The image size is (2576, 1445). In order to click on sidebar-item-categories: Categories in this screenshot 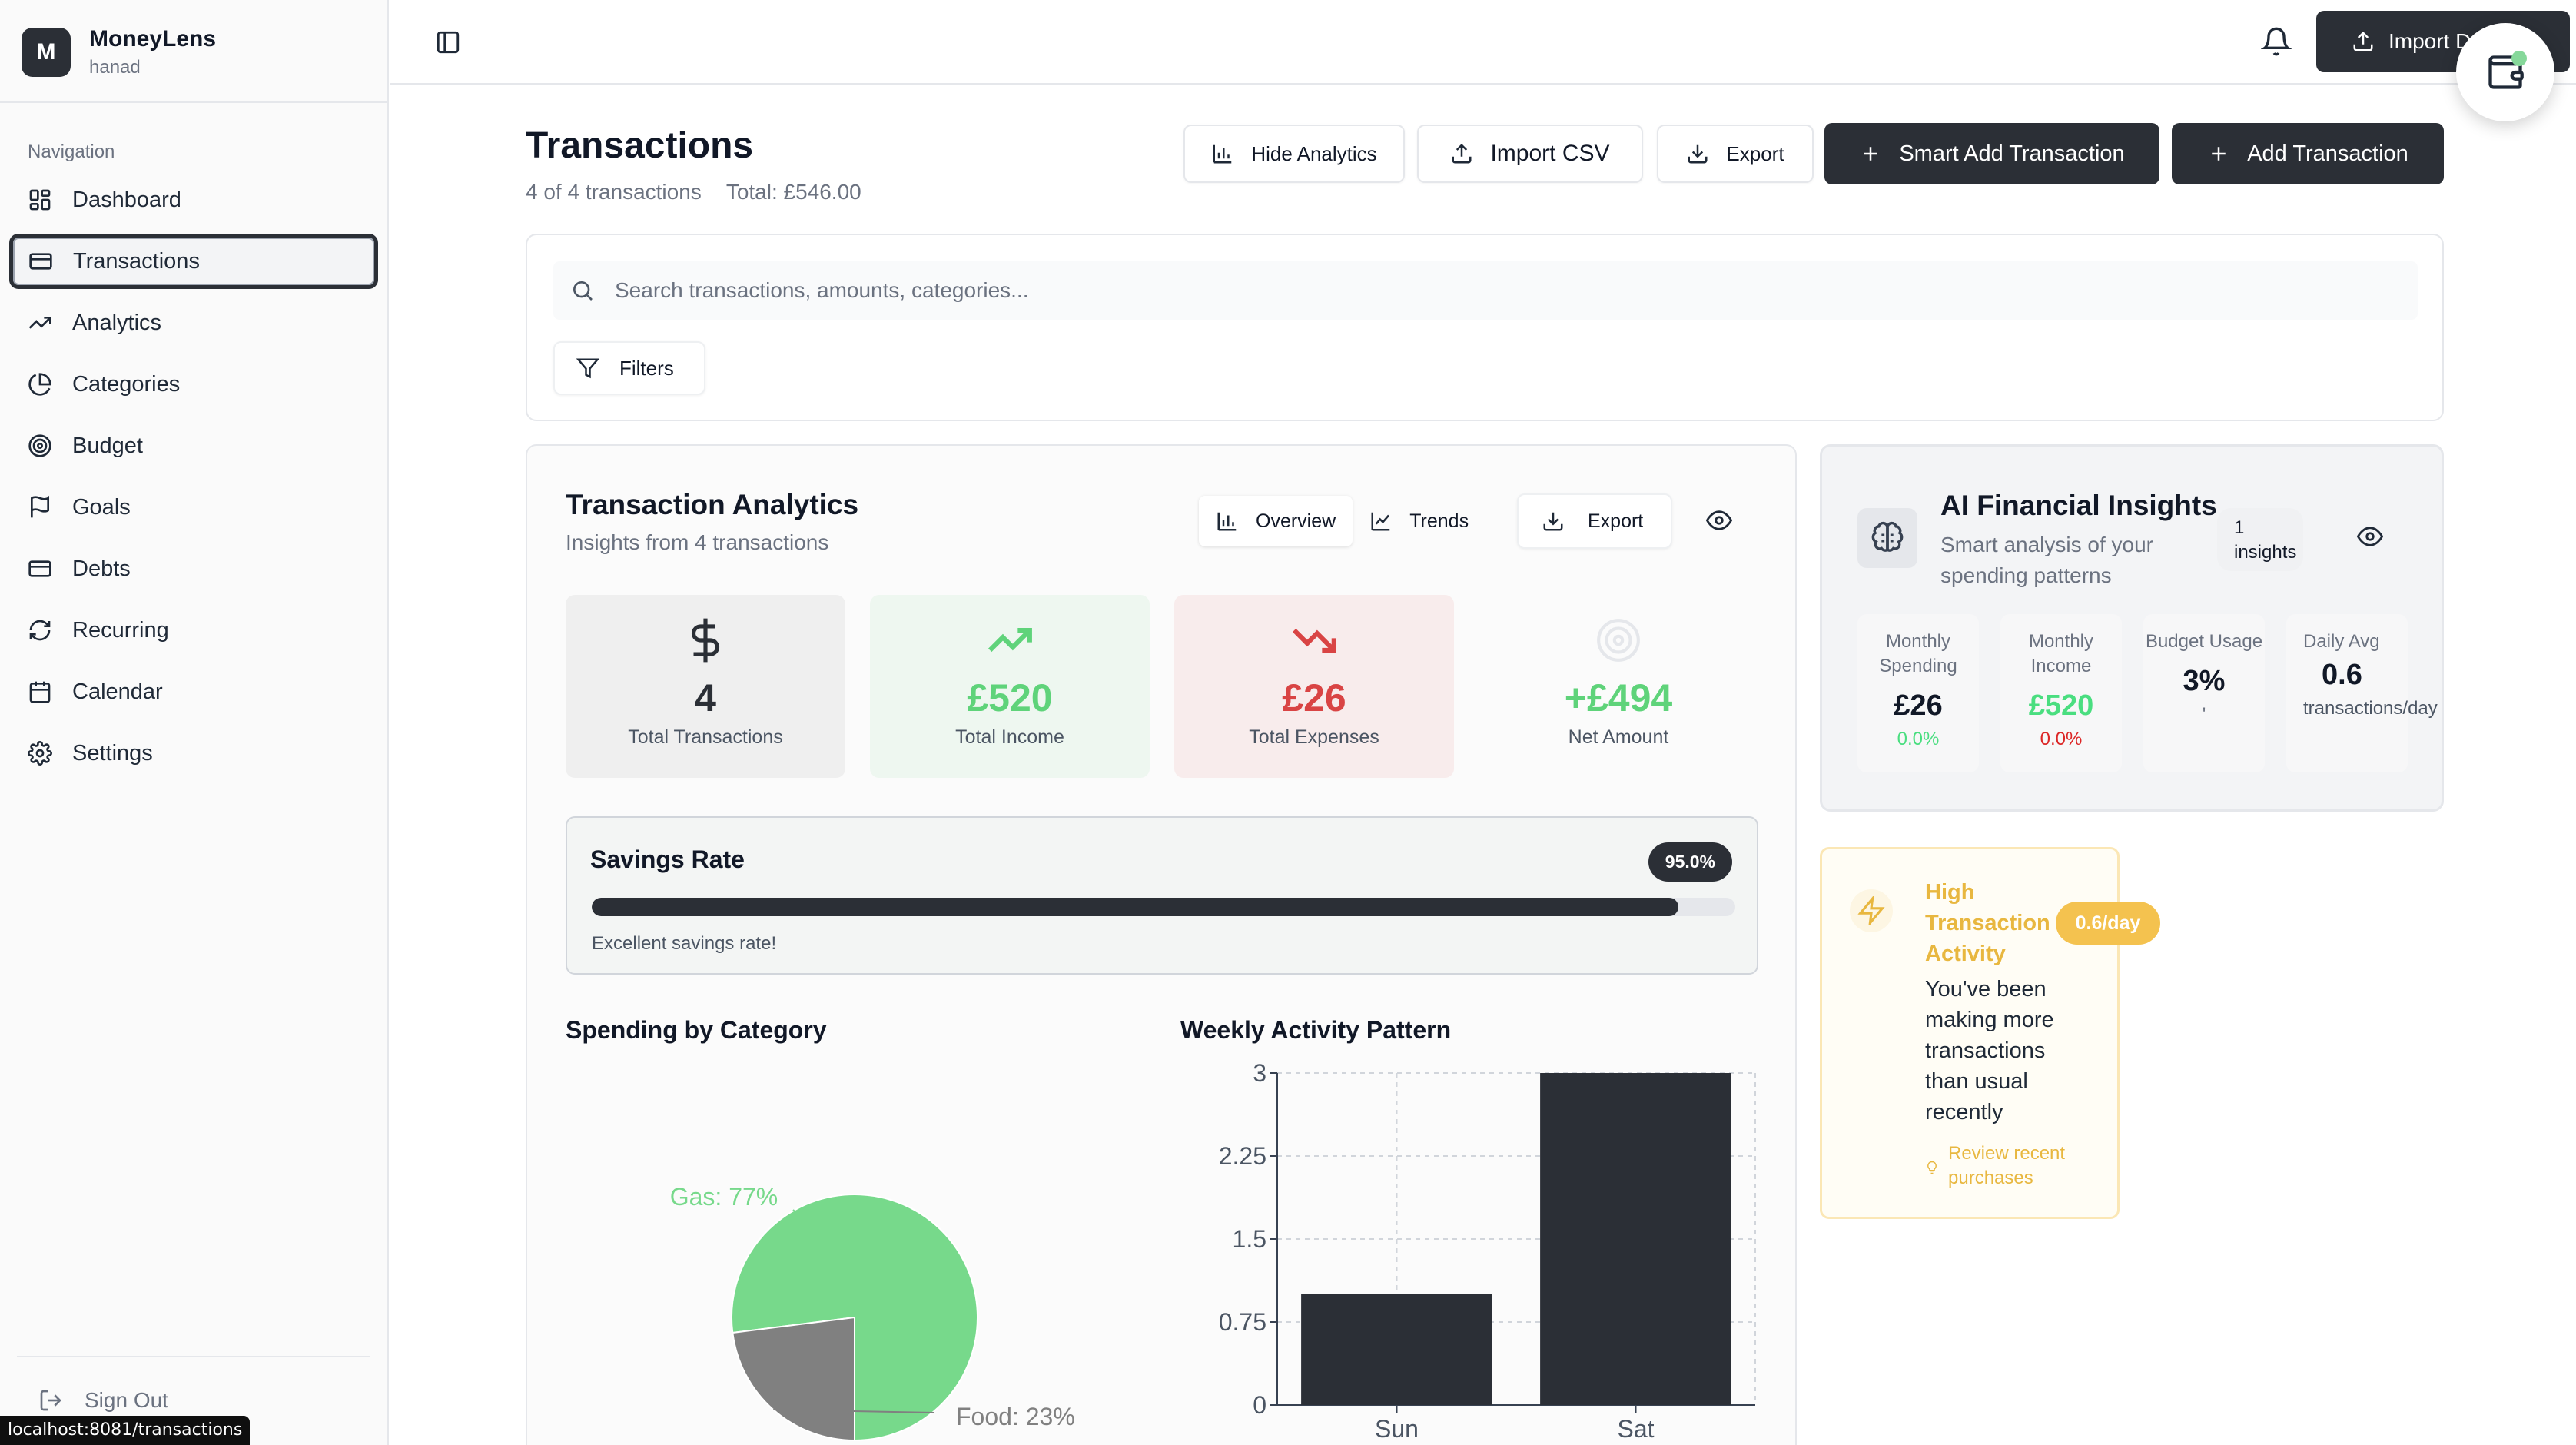, I will do `click(193, 384)`.